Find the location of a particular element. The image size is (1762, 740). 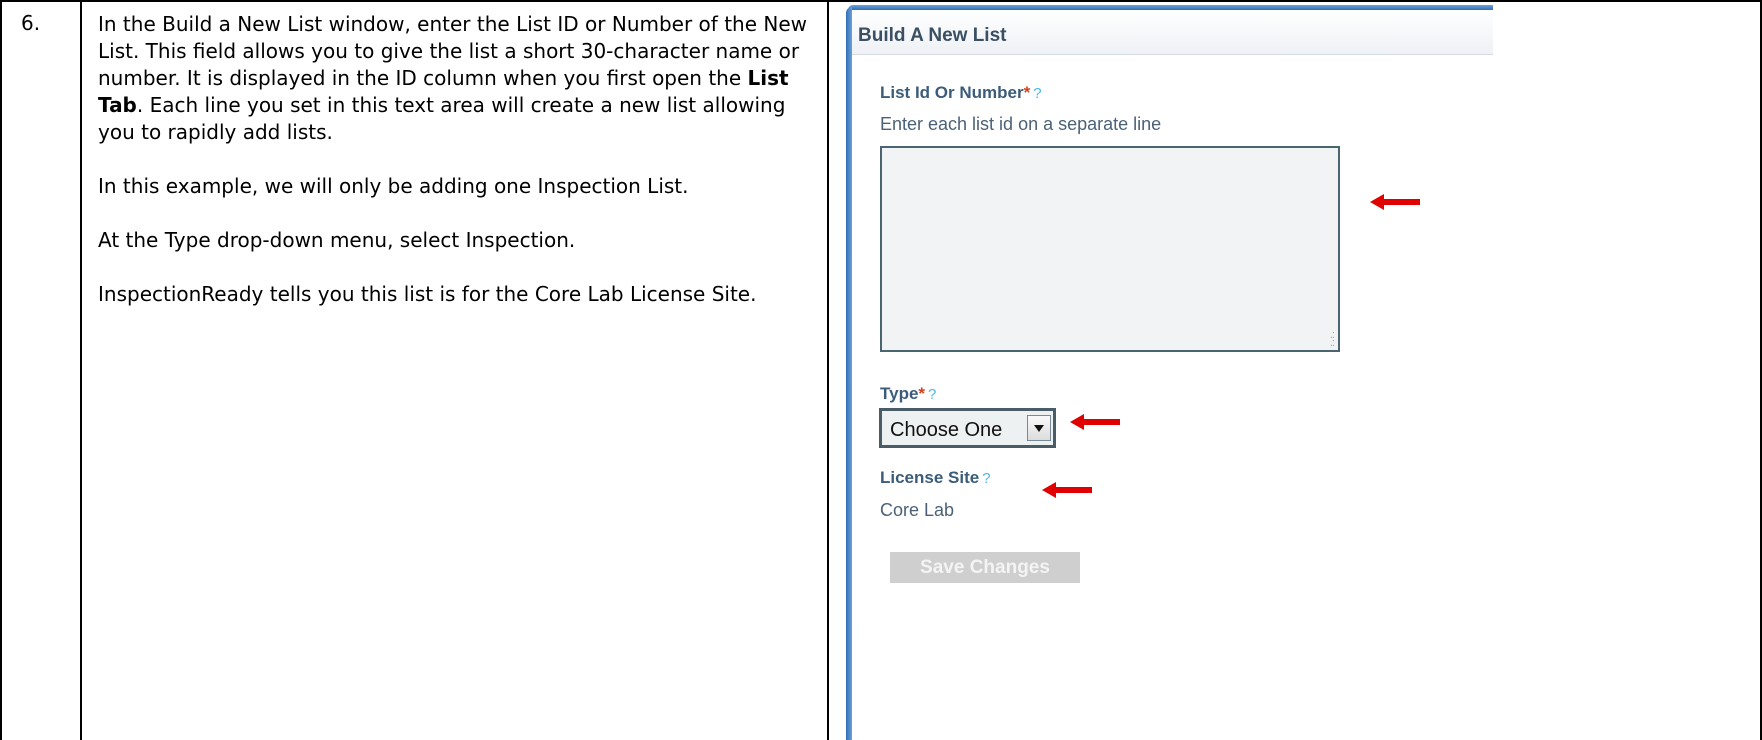

chevron-down-icon is located at coordinates (1039, 428).